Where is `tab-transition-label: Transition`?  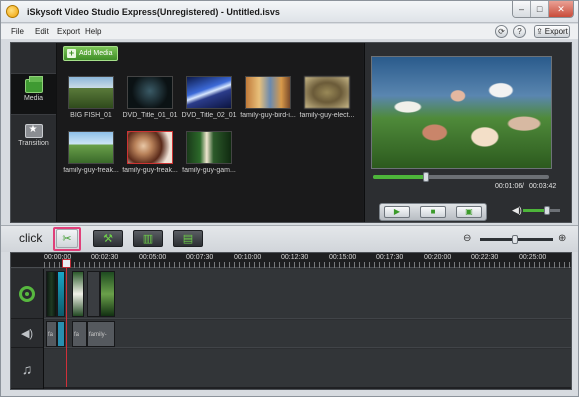 tab-transition-label: Transition is located at coordinates (33, 143).